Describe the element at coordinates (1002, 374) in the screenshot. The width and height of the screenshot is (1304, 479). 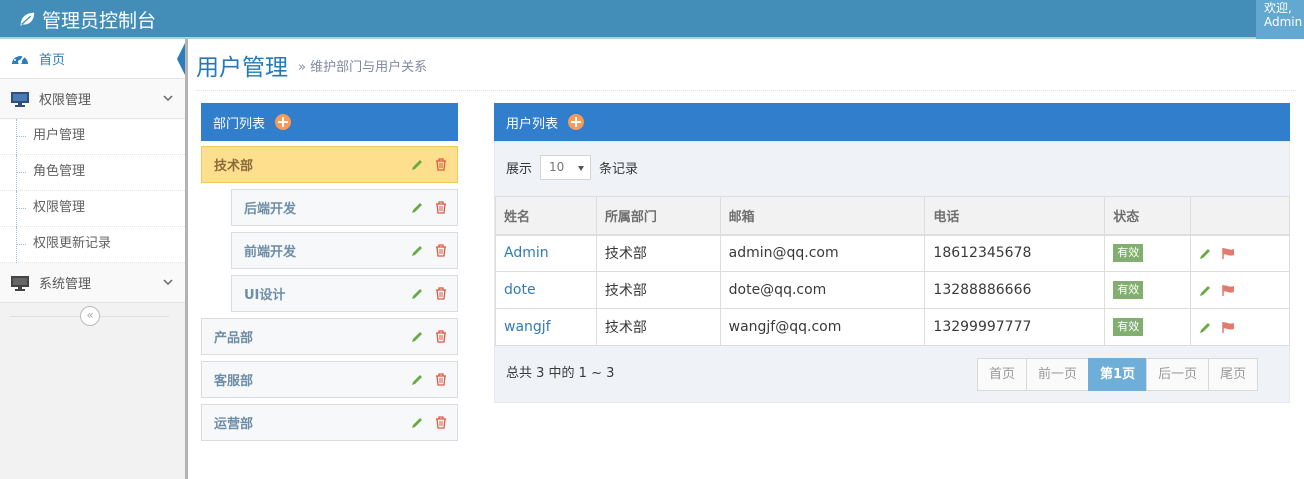
I see `pager-first: 首页` at that location.